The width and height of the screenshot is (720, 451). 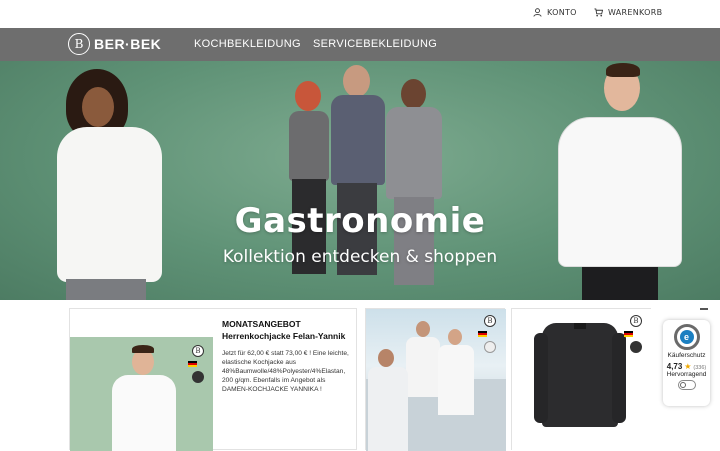 What do you see at coordinates (537, 12) in the screenshot?
I see `user-icon` at bounding box center [537, 12].